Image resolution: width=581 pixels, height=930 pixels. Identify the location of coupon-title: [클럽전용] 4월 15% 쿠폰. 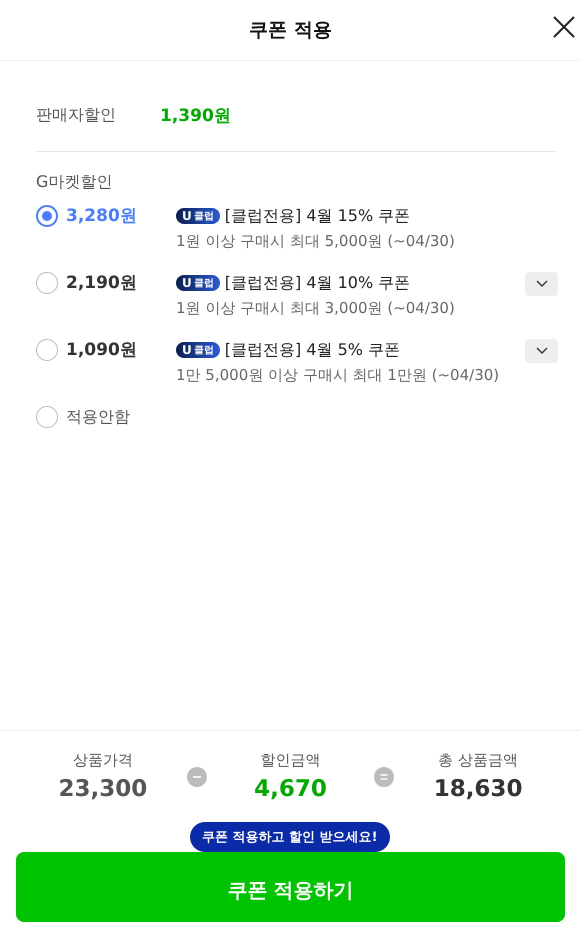
(317, 216).